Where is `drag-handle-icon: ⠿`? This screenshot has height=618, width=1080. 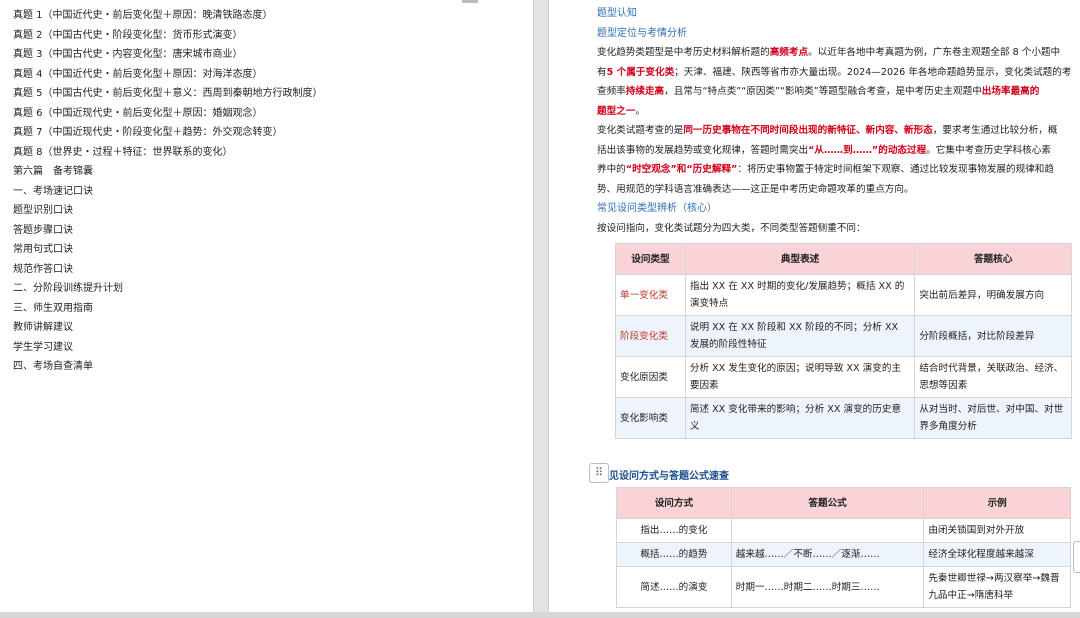 drag-handle-icon: ⠿ is located at coordinates (599, 473).